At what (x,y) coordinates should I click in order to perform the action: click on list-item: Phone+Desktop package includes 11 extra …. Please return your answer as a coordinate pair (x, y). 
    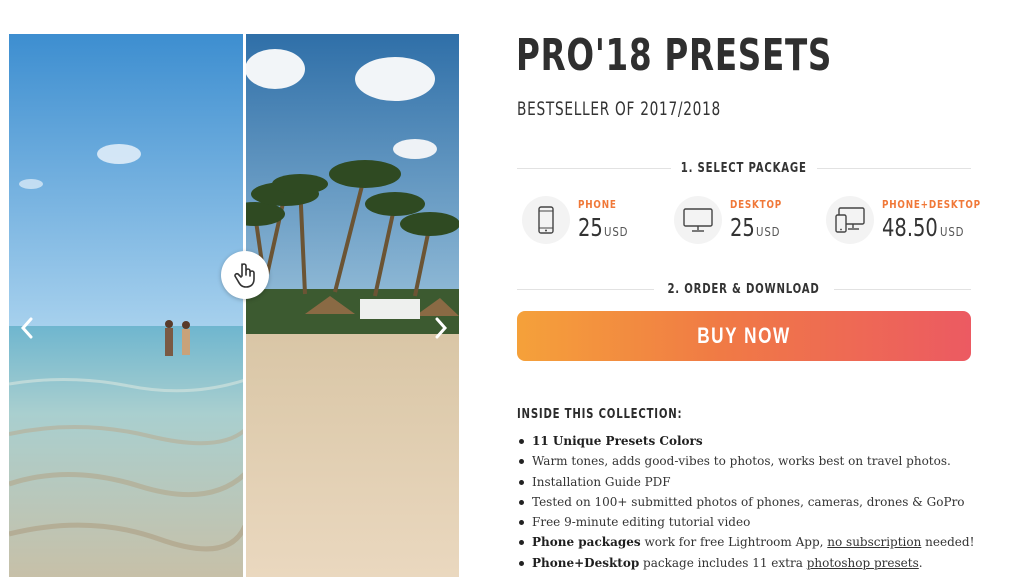
    Looking at the image, I should click on (757, 563).